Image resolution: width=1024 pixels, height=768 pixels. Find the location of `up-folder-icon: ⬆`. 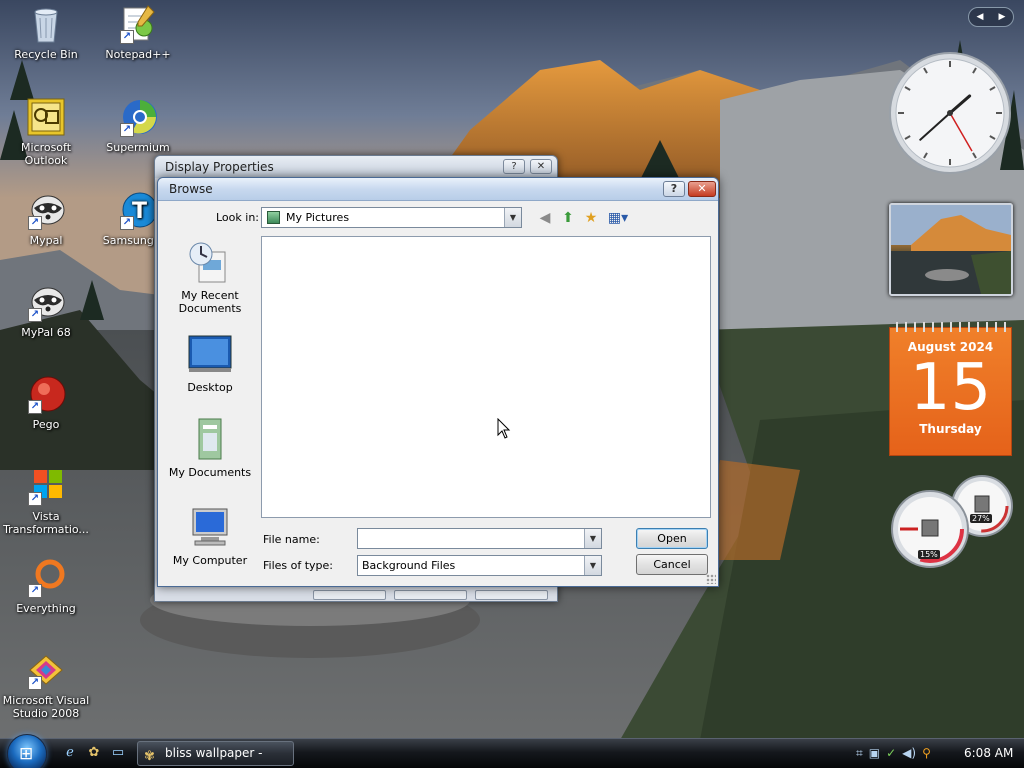

up-folder-icon: ⬆ is located at coordinates (568, 218).